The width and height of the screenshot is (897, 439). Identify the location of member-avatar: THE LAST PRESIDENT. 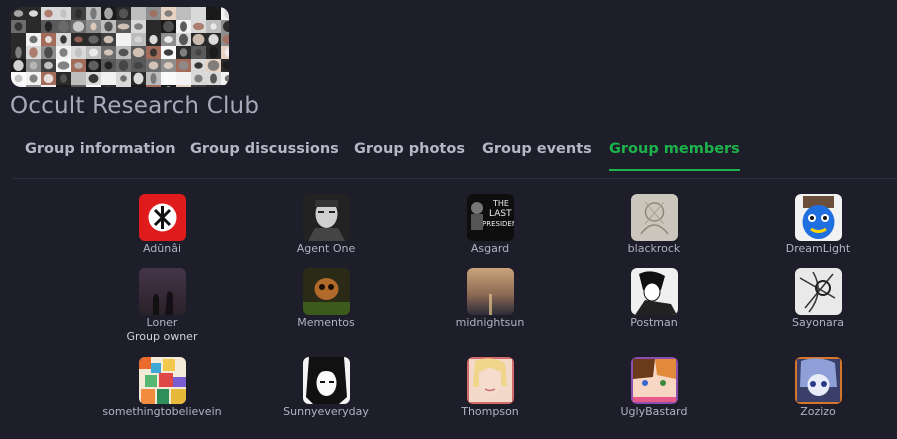
(490, 217).